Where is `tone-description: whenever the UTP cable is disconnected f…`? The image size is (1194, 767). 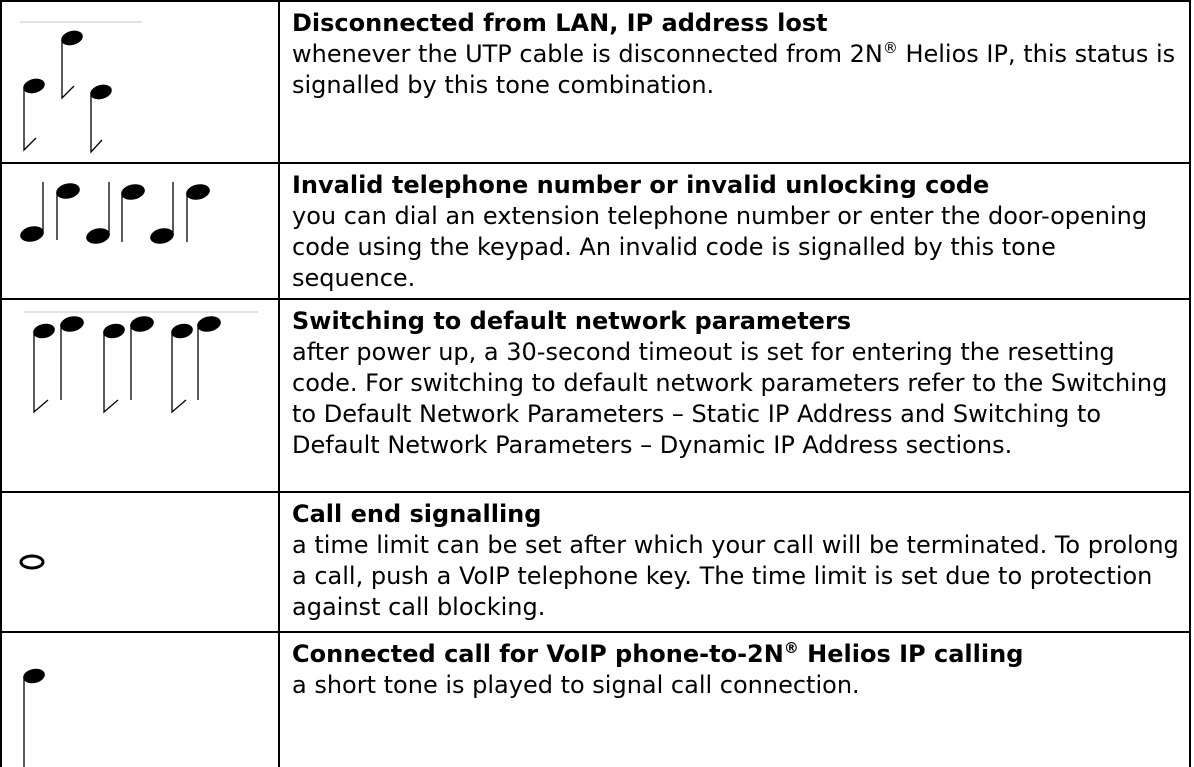
tone-description: whenever the UTP cable is disconnected f… is located at coordinates (734, 69).